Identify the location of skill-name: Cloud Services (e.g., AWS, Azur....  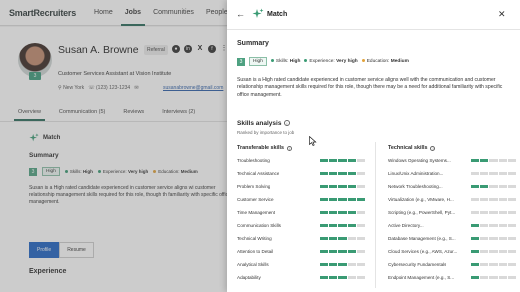
(423, 251).